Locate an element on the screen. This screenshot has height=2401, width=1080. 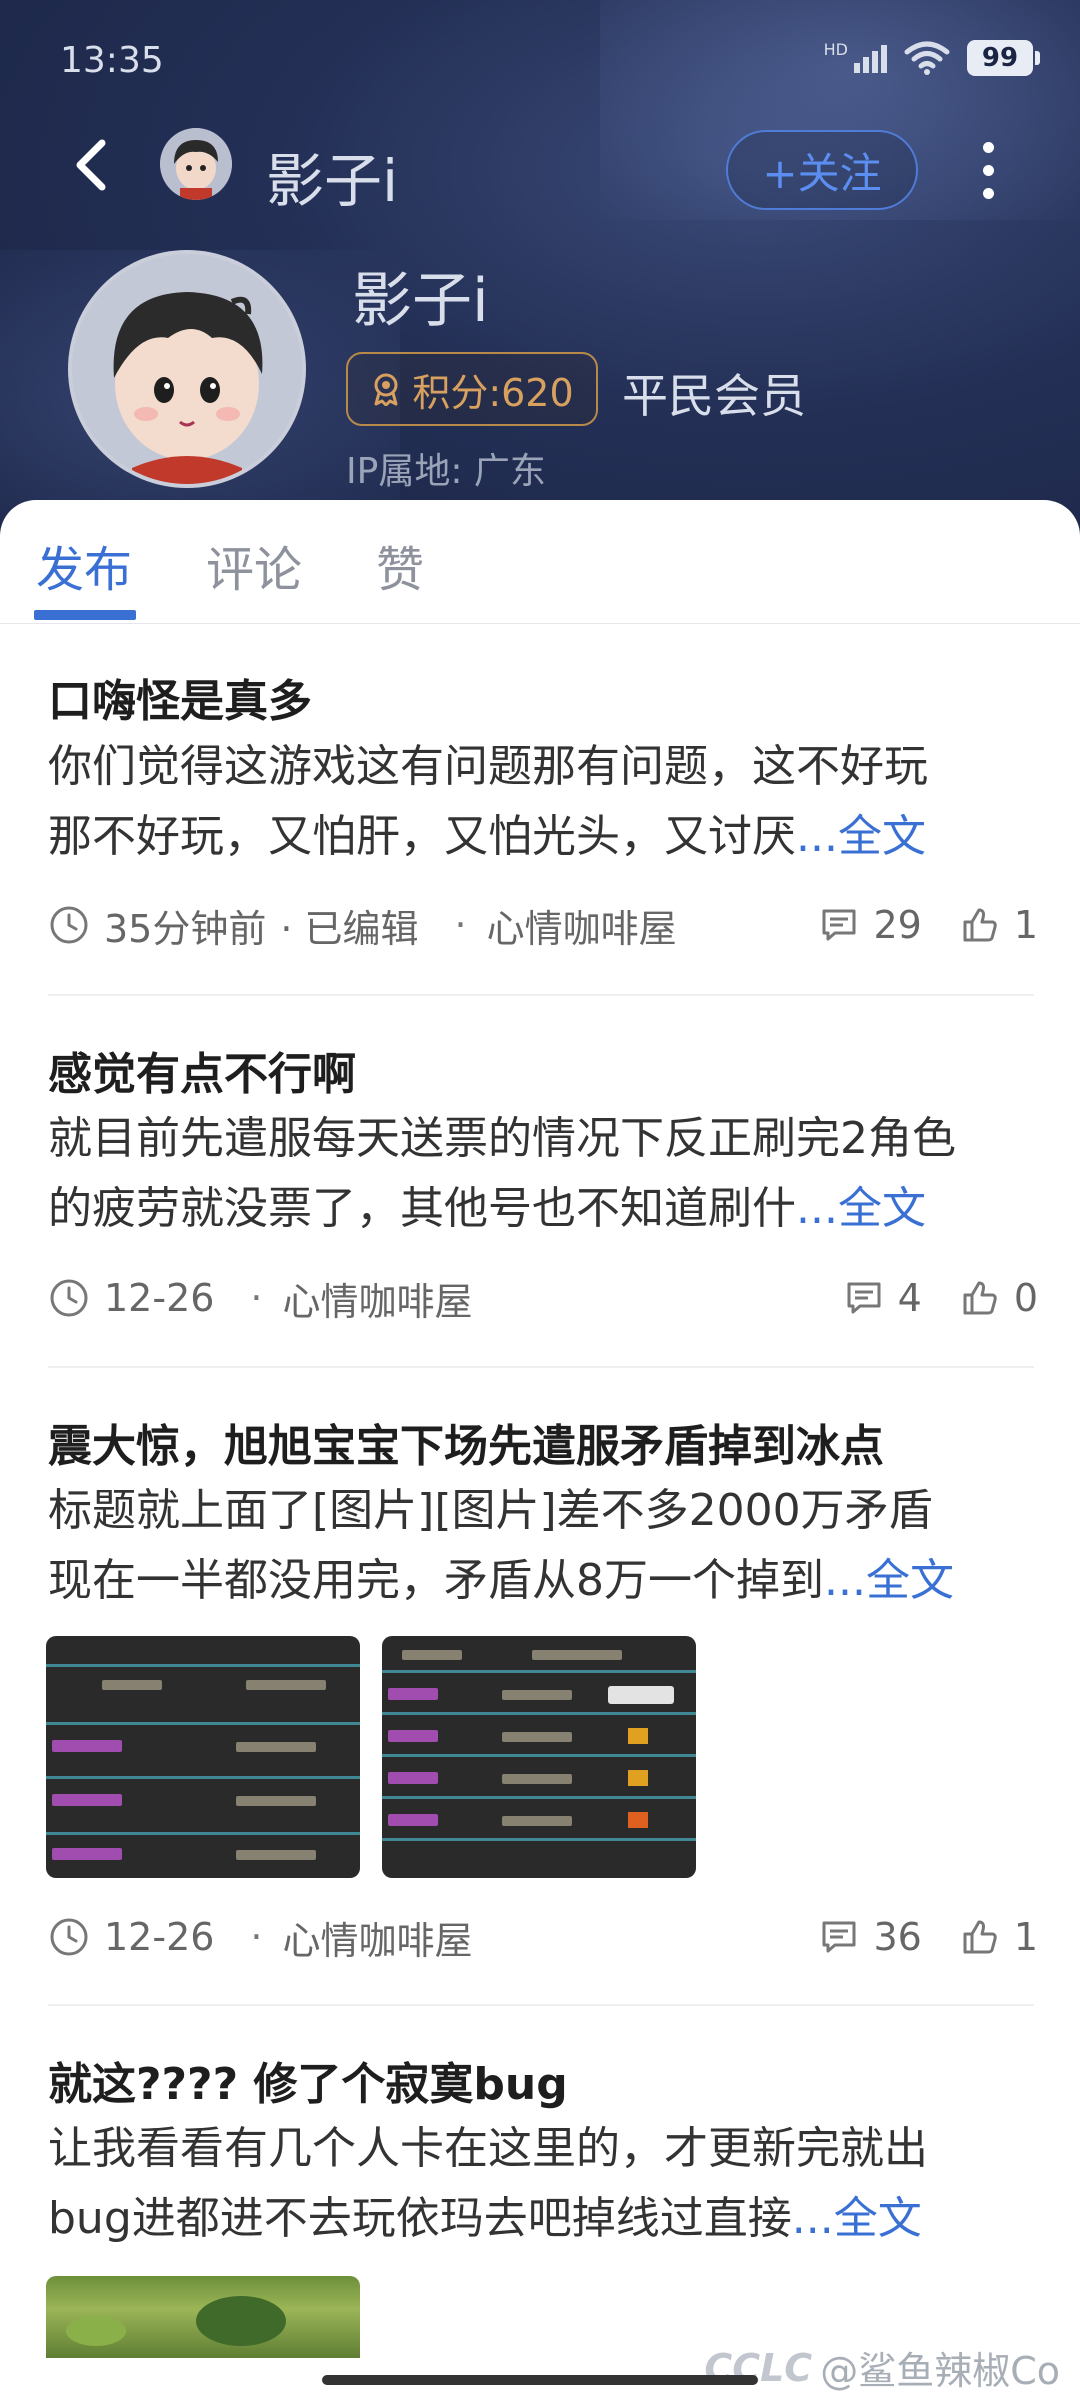
post-meta: 35分钟前 · 已编辑 · 心情咖啡屋 29 1 is located at coordinates (543, 925).